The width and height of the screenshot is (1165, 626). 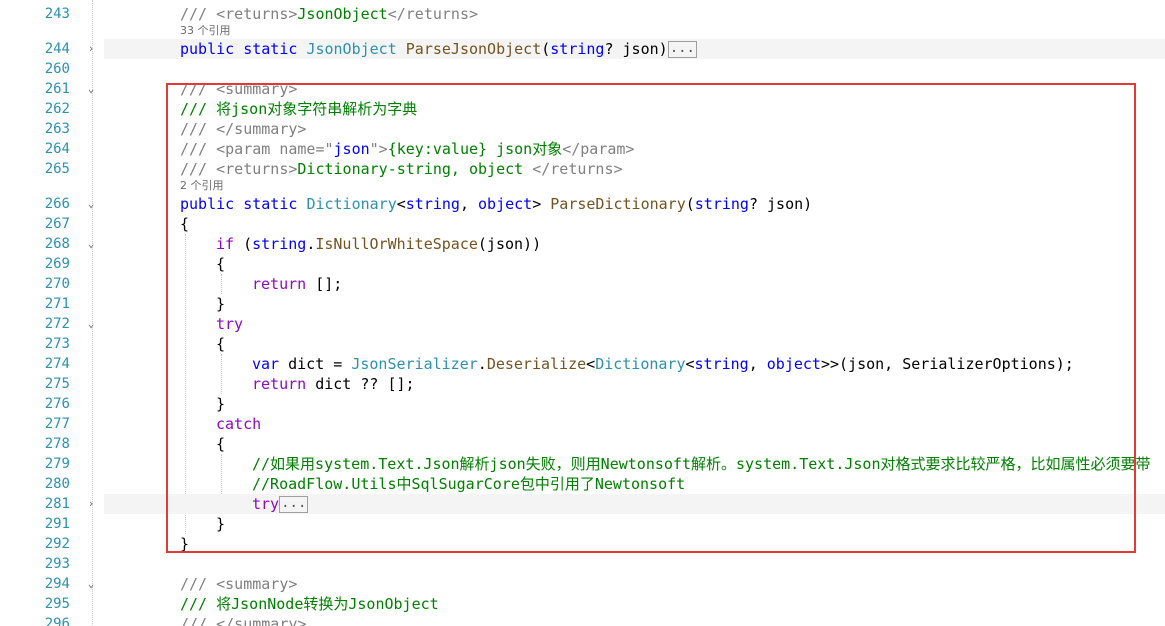 What do you see at coordinates (57, 244) in the screenshot?
I see `line-number: 268` at bounding box center [57, 244].